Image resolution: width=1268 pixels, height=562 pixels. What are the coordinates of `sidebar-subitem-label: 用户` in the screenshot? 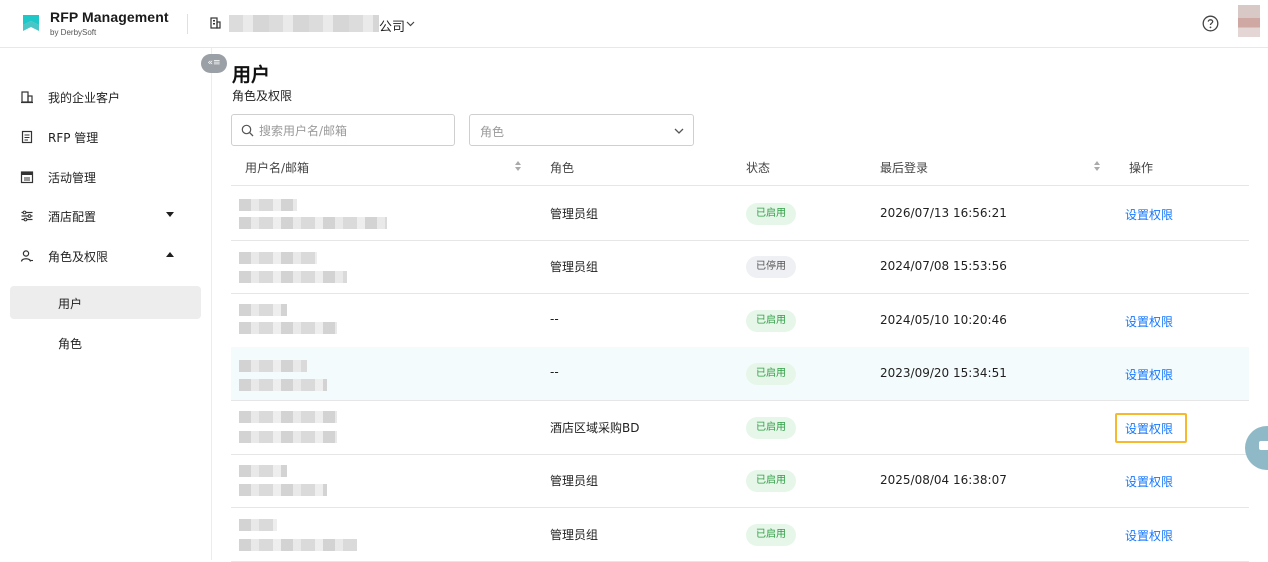 It's located at (70, 304).